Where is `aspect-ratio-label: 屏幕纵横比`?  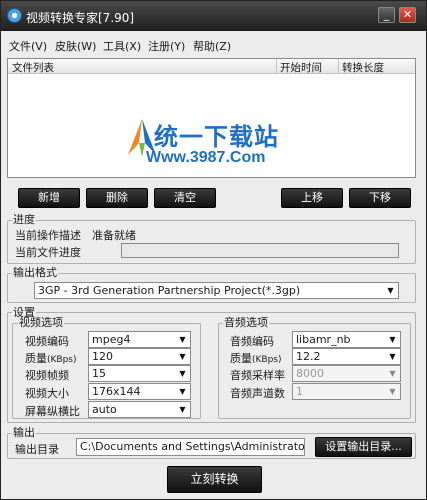
aspect-ratio-label: 屏幕纵横比 is located at coordinates (52, 411).